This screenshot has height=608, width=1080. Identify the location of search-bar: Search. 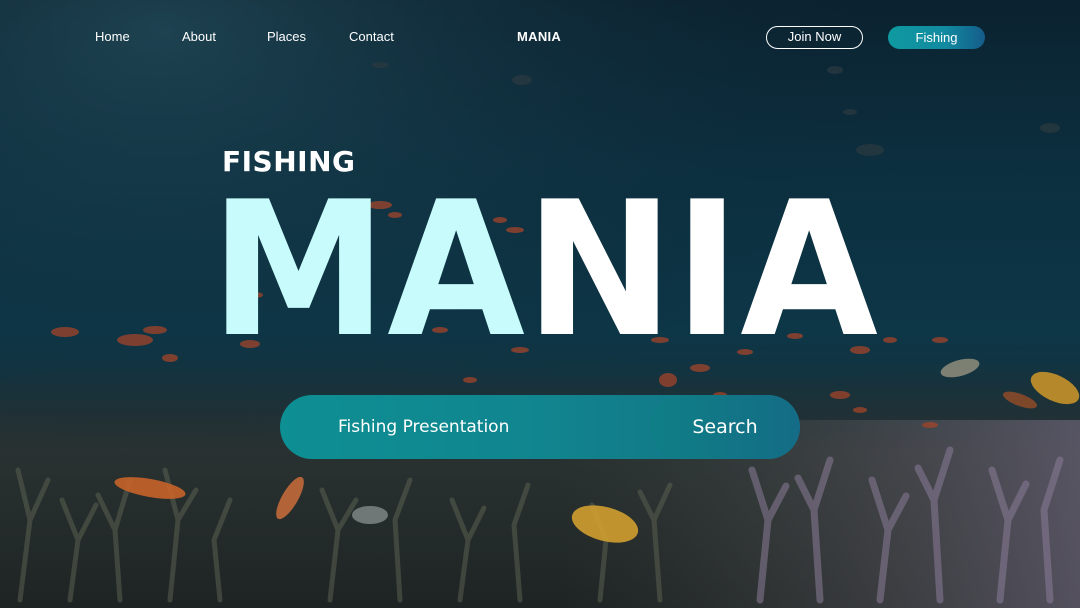
(540, 427).